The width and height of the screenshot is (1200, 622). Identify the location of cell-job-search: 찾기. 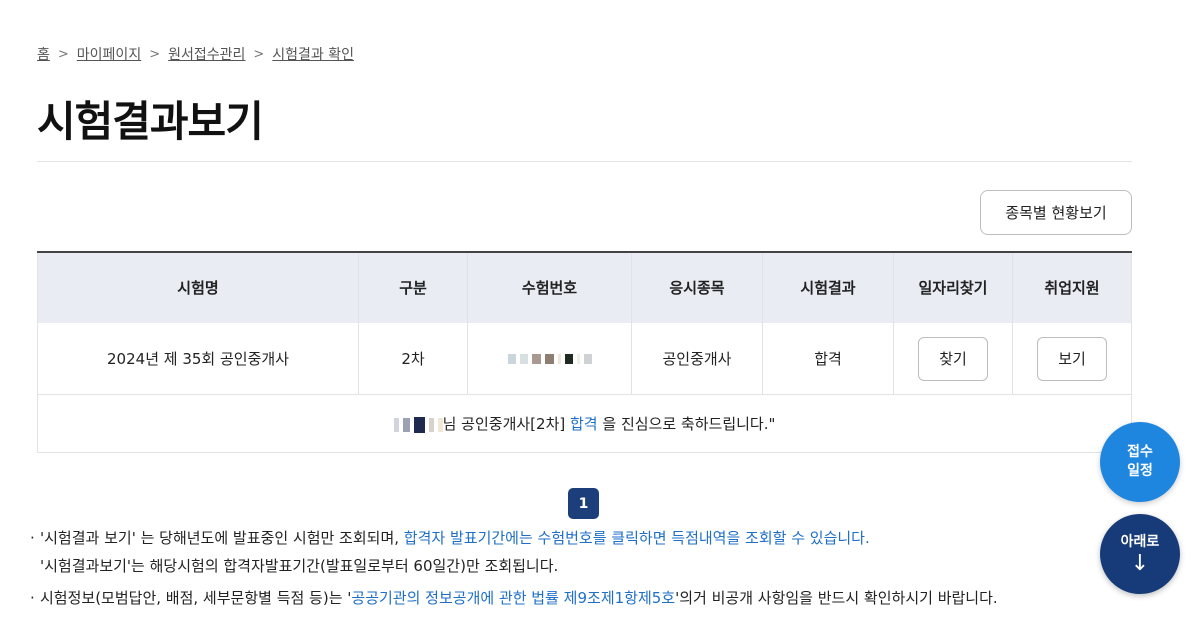
(953, 359).